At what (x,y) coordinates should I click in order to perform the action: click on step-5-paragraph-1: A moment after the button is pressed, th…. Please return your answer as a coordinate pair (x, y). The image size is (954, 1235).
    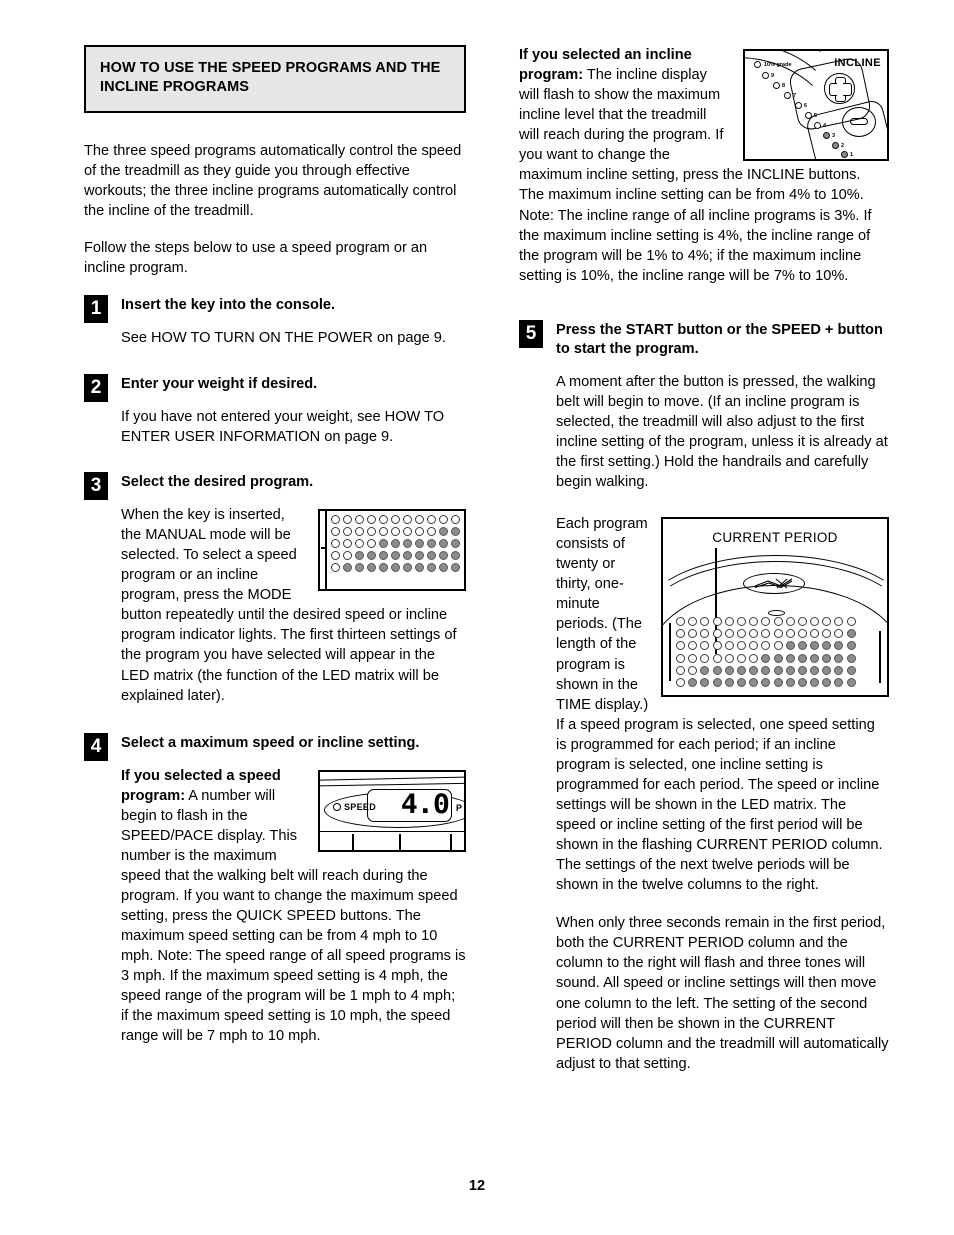
    Looking at the image, I should click on (722, 431).